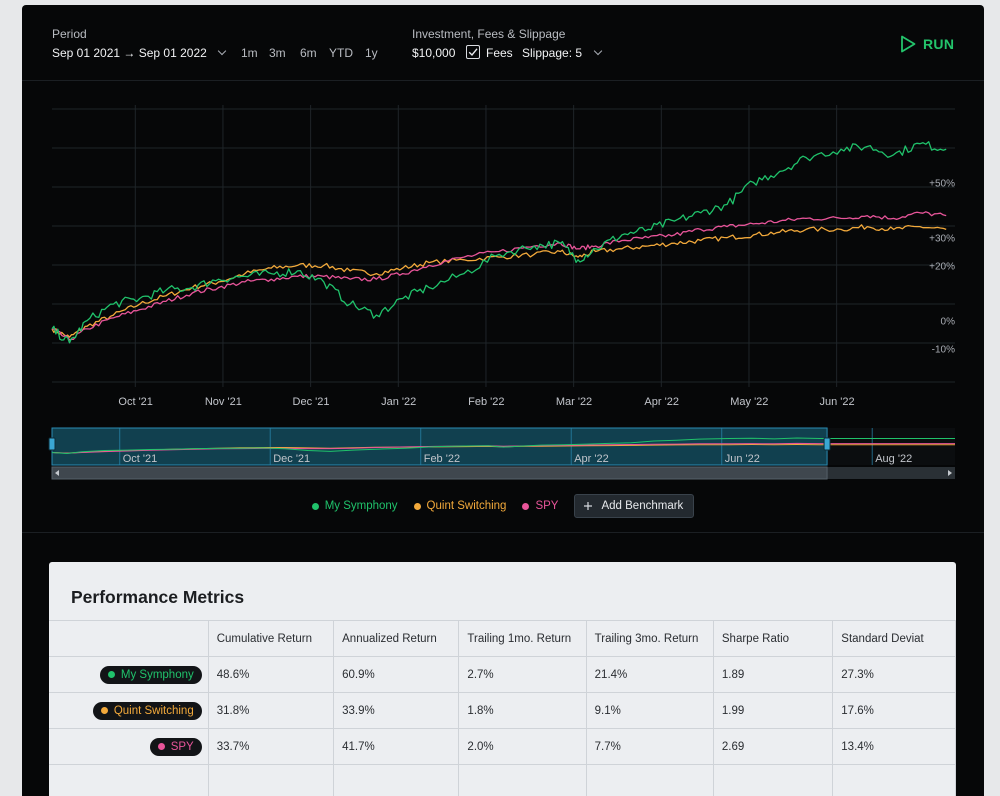  I want to click on series-line-spy, so click(499, 276).